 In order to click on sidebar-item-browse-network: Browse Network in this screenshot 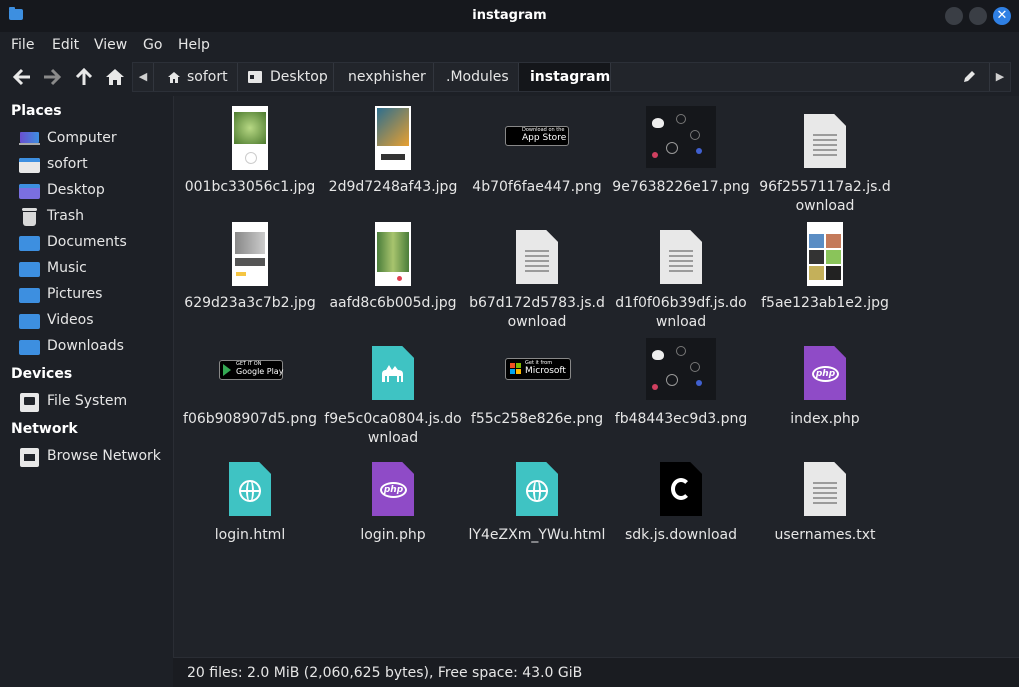, I will do `click(94, 457)`.